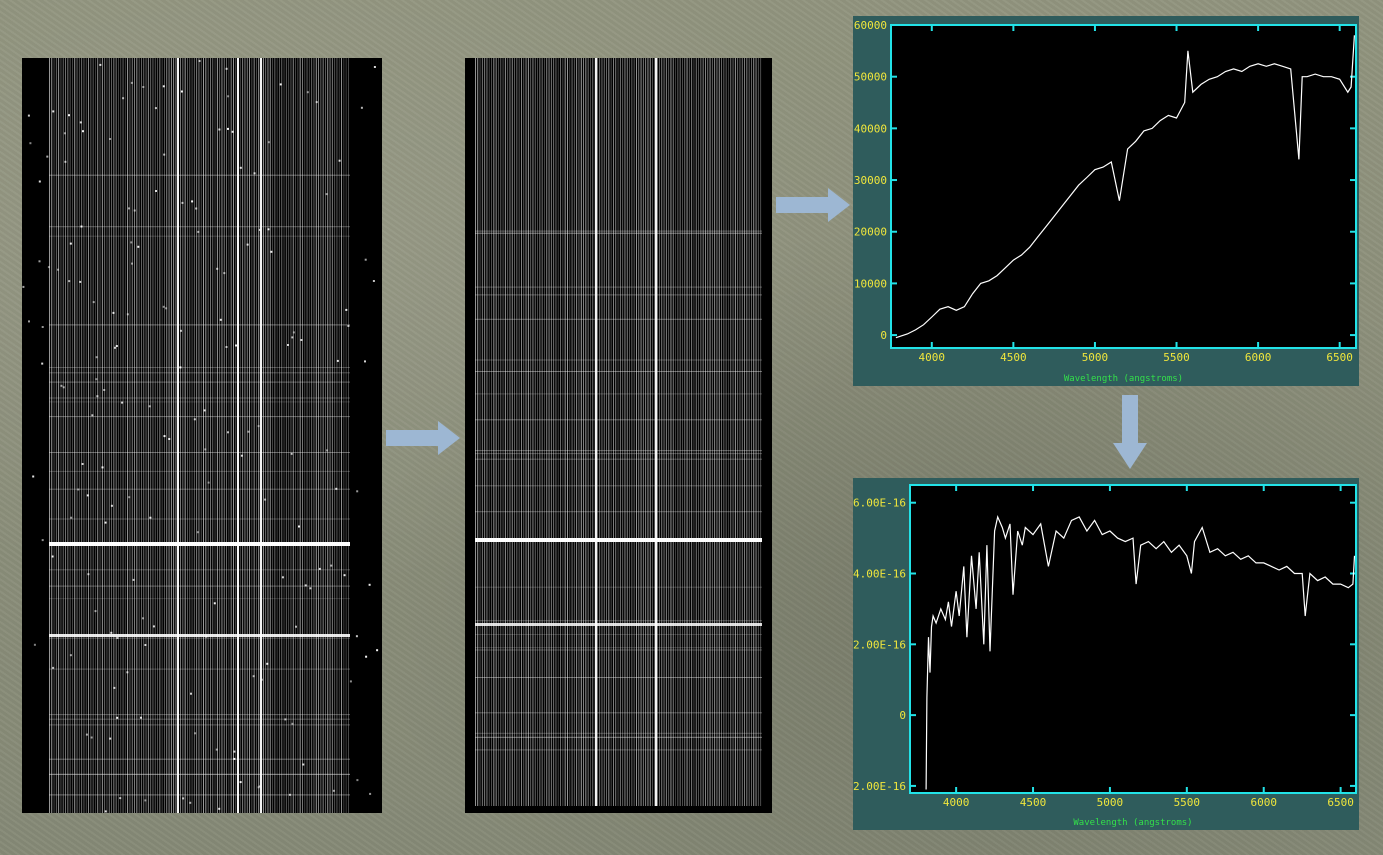 This screenshot has width=1383, height=855. What do you see at coordinates (879, 644) in the screenshot?
I see `y-tick-label: 2.00E-16` at bounding box center [879, 644].